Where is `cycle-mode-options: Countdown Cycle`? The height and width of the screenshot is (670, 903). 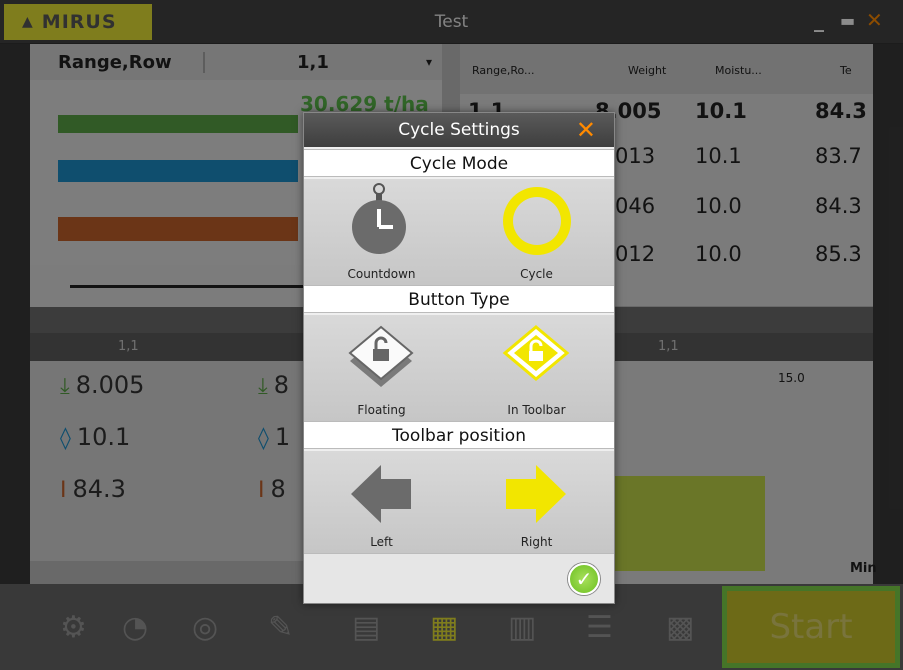 cycle-mode-options: Countdown Cycle is located at coordinates (459, 232).